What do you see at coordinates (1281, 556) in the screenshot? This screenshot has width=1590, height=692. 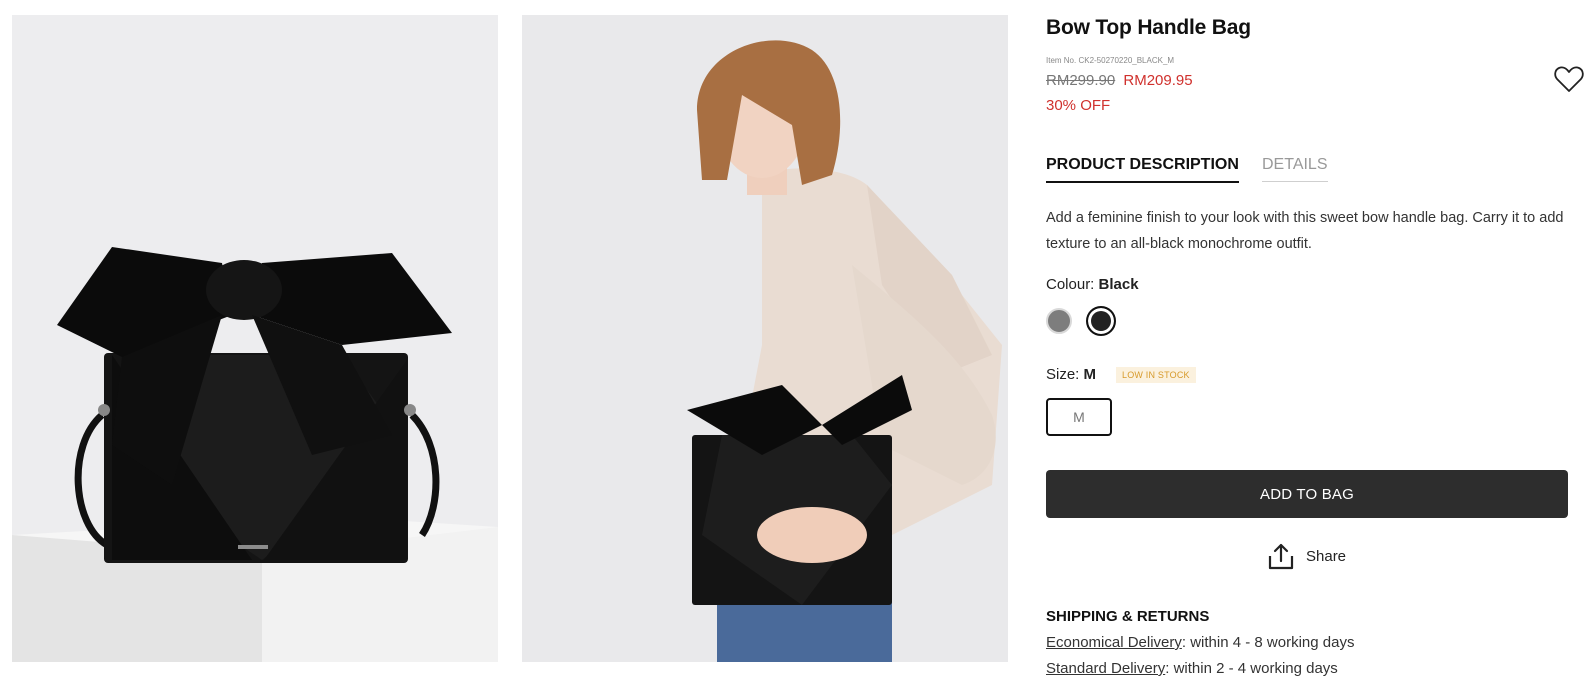 I see `share-upload-icon` at bounding box center [1281, 556].